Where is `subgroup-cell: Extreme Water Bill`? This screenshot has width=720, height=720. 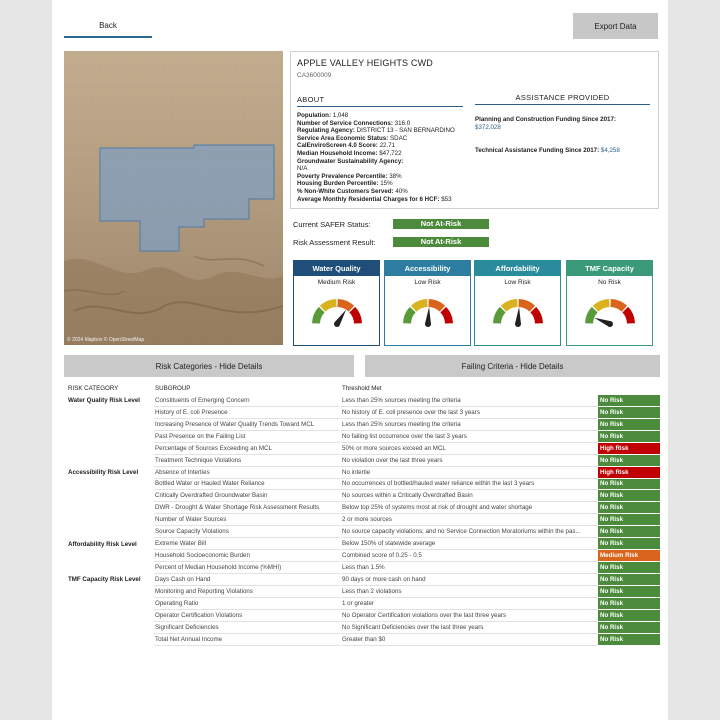 subgroup-cell: Extreme Water Bill is located at coordinates (247, 544).